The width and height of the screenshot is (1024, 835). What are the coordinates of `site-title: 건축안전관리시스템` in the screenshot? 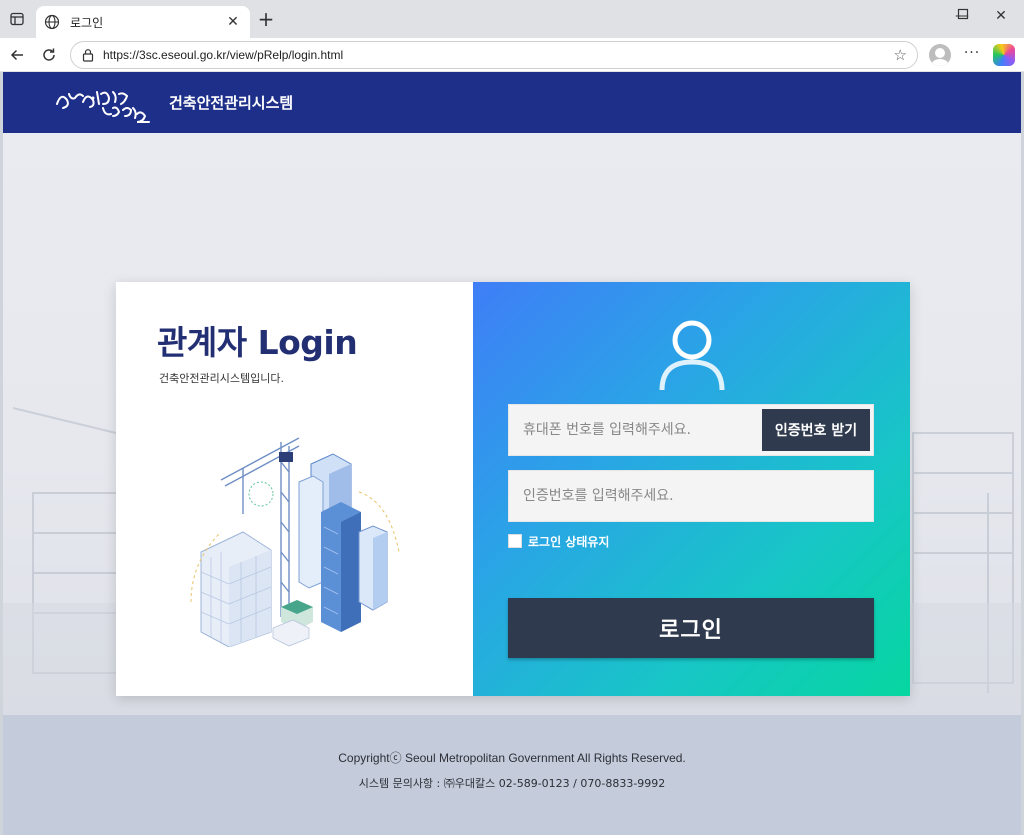 It's located at (231, 103).